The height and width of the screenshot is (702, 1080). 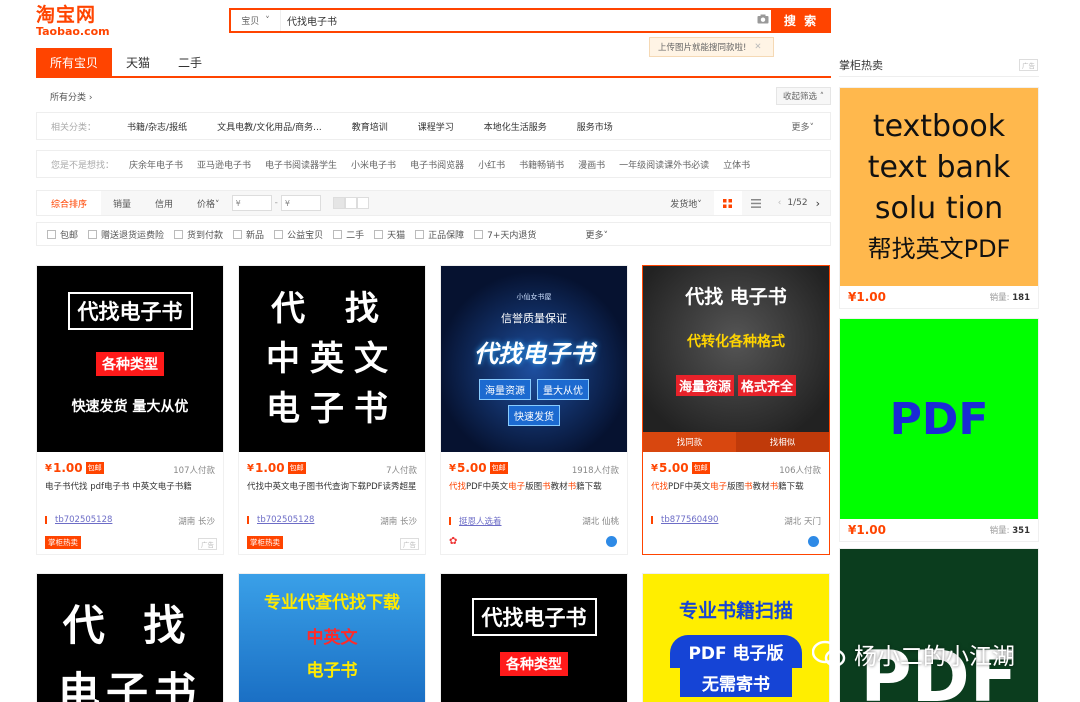 What do you see at coordinates (122, 203) in the screenshot?
I see `sort-sales: 销量` at bounding box center [122, 203].